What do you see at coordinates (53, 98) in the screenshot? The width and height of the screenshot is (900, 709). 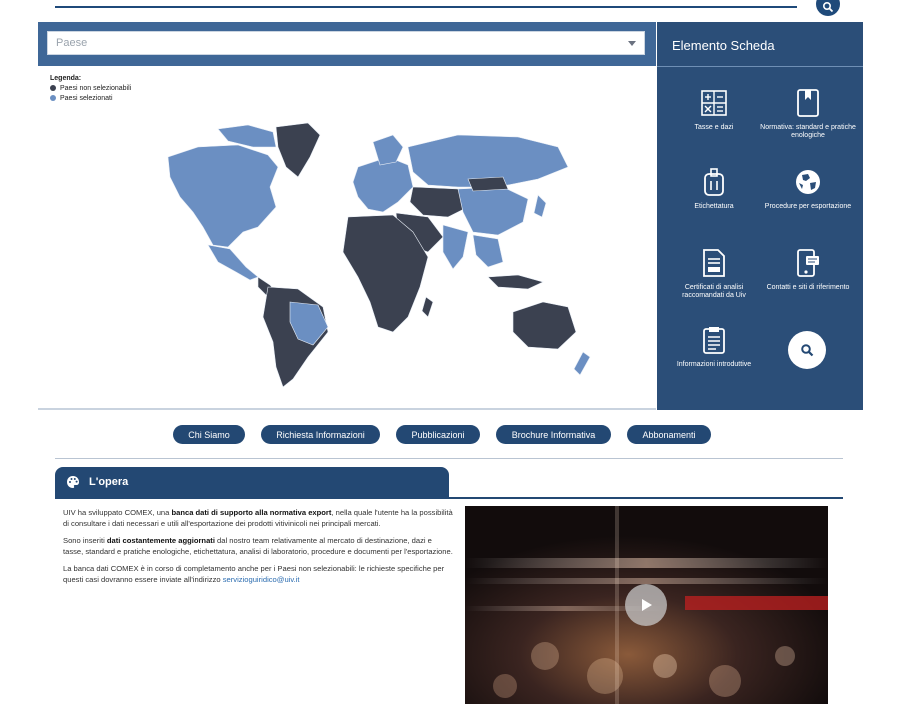 I see `legend-dot-selected` at bounding box center [53, 98].